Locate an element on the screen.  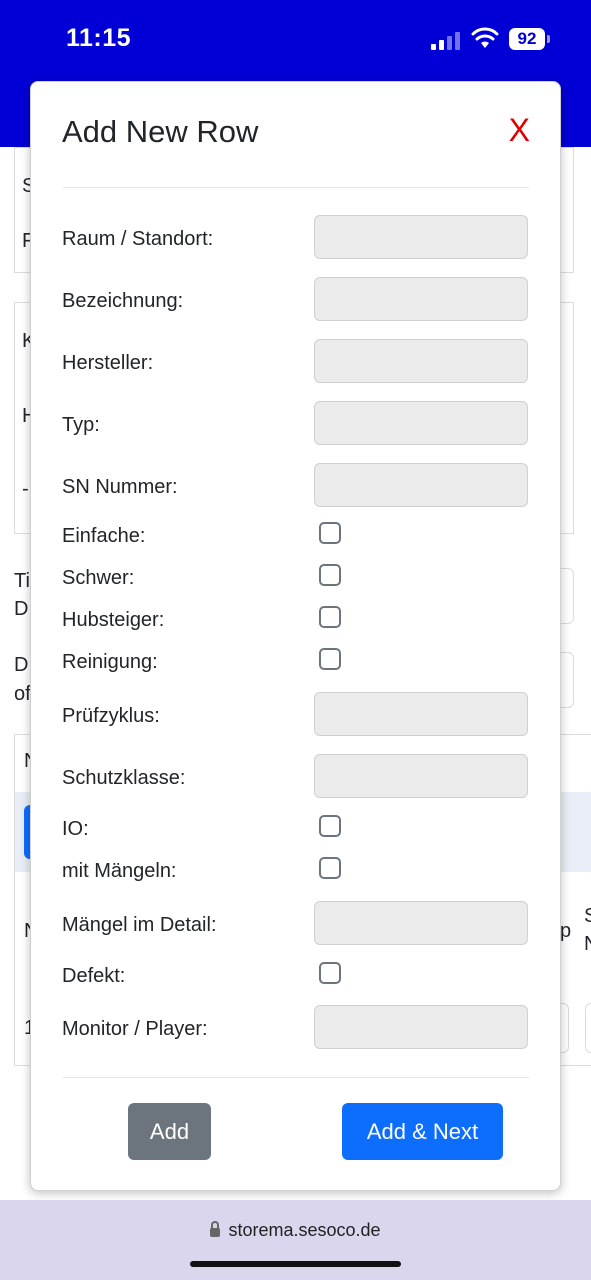
hubsteiger-checkbox is located at coordinates (330, 617).